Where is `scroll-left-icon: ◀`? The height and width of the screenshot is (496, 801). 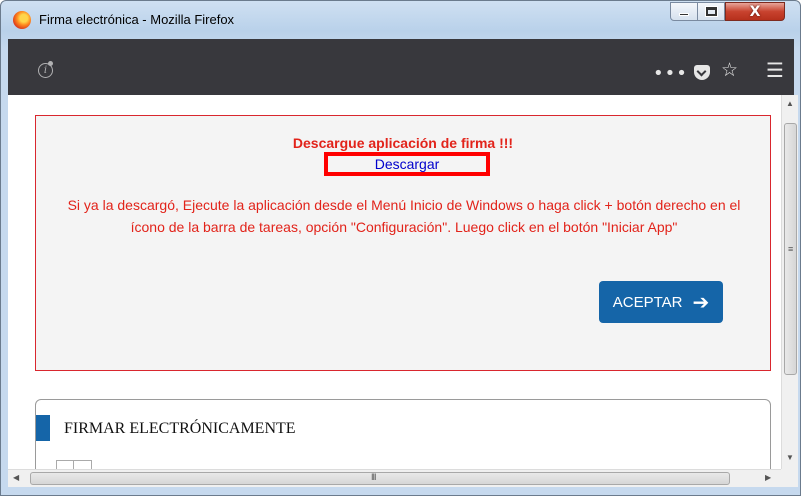 scroll-left-icon: ◀ is located at coordinates (16, 477).